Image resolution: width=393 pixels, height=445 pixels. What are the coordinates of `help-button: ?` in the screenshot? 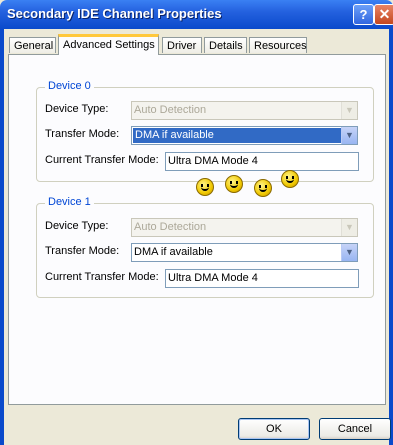 It's located at (363, 14).